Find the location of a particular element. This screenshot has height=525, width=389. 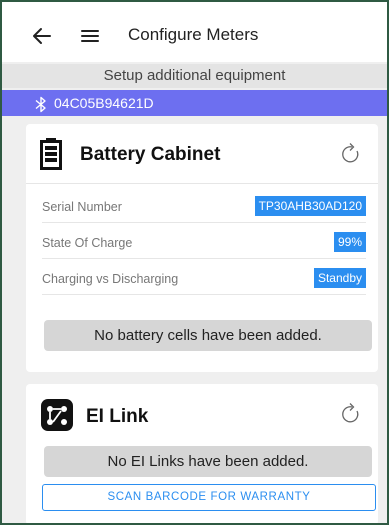

row-label: Serial Number is located at coordinates (82, 207).